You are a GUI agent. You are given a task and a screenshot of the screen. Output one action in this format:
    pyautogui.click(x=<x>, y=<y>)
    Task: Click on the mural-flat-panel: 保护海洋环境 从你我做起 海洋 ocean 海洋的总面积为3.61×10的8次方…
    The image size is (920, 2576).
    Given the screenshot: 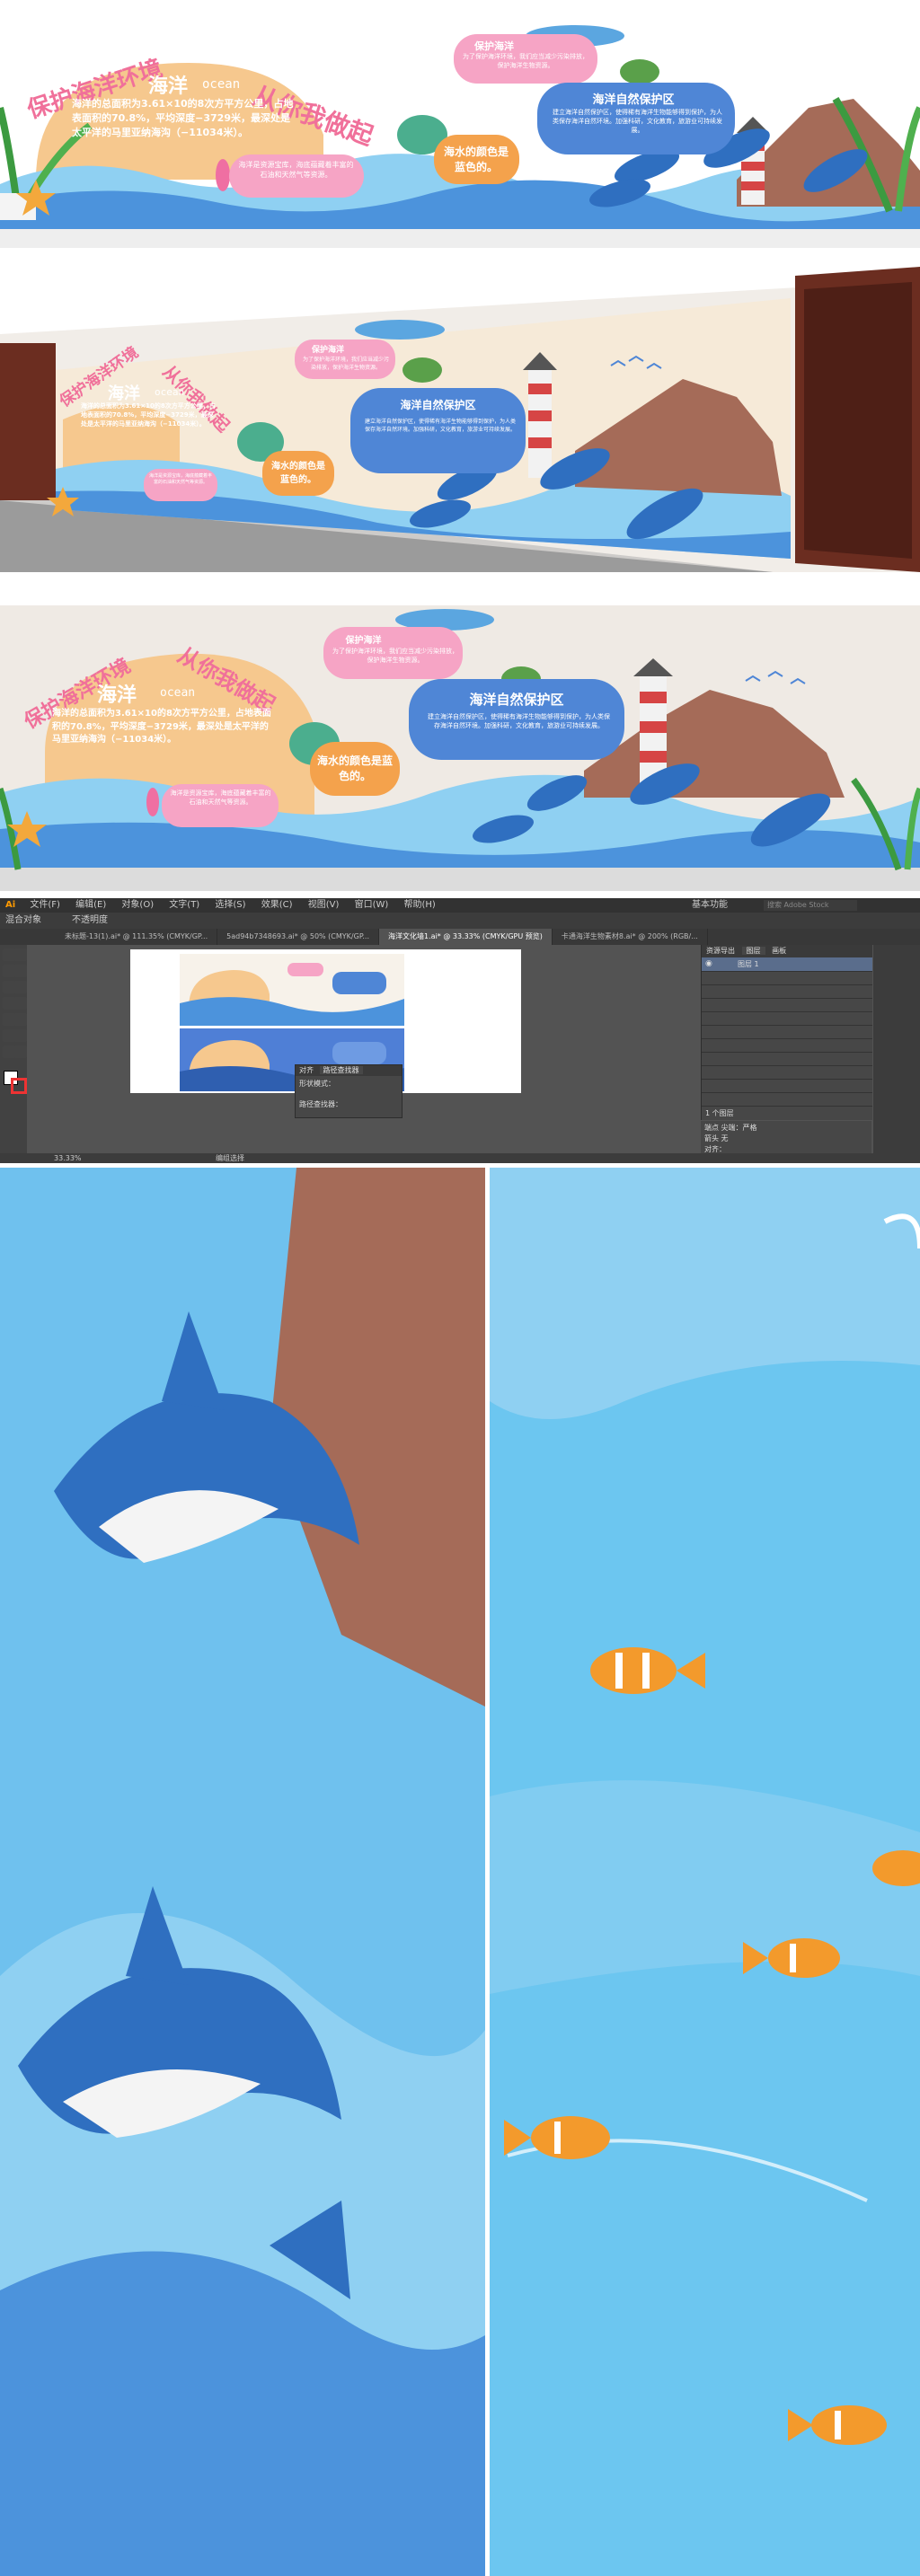 What is the action you would take?
    pyautogui.click(x=460, y=124)
    